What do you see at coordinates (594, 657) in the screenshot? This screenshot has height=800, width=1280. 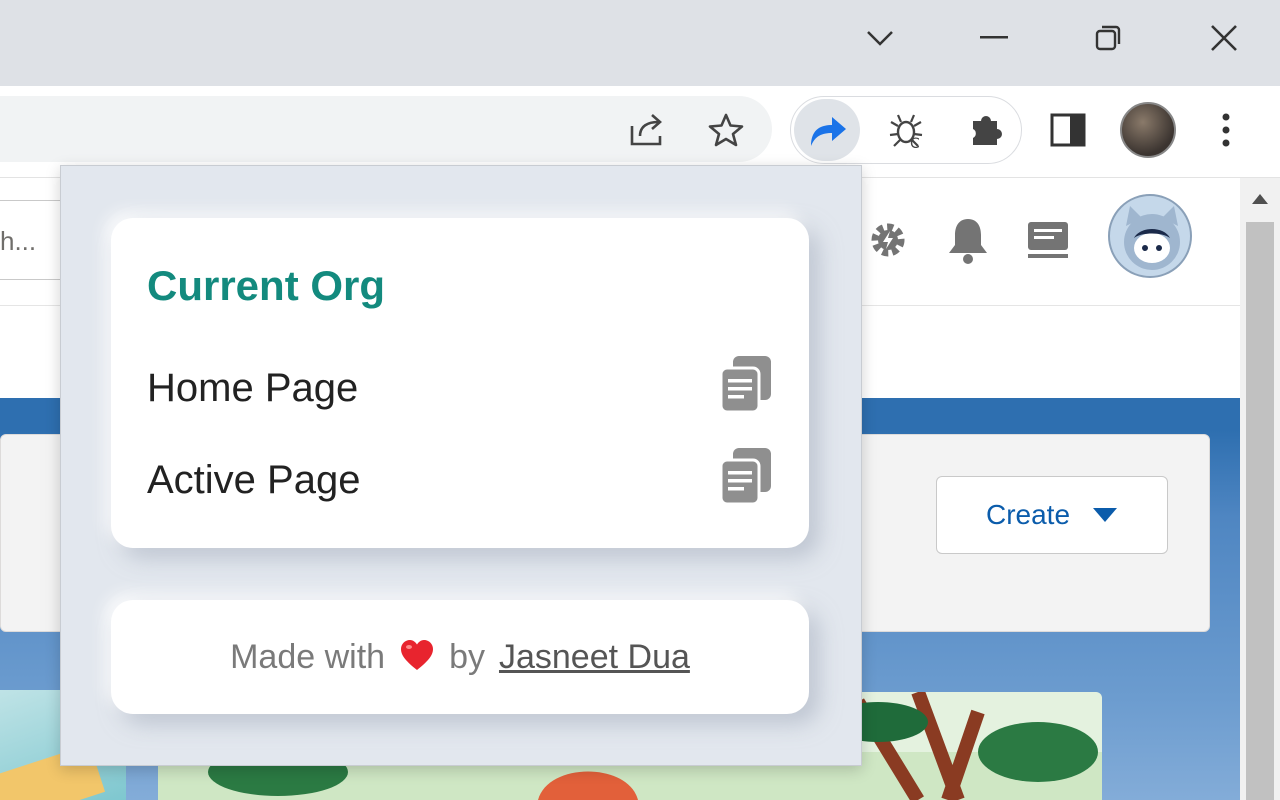 I see `author-link: Jasneet Dua` at bounding box center [594, 657].